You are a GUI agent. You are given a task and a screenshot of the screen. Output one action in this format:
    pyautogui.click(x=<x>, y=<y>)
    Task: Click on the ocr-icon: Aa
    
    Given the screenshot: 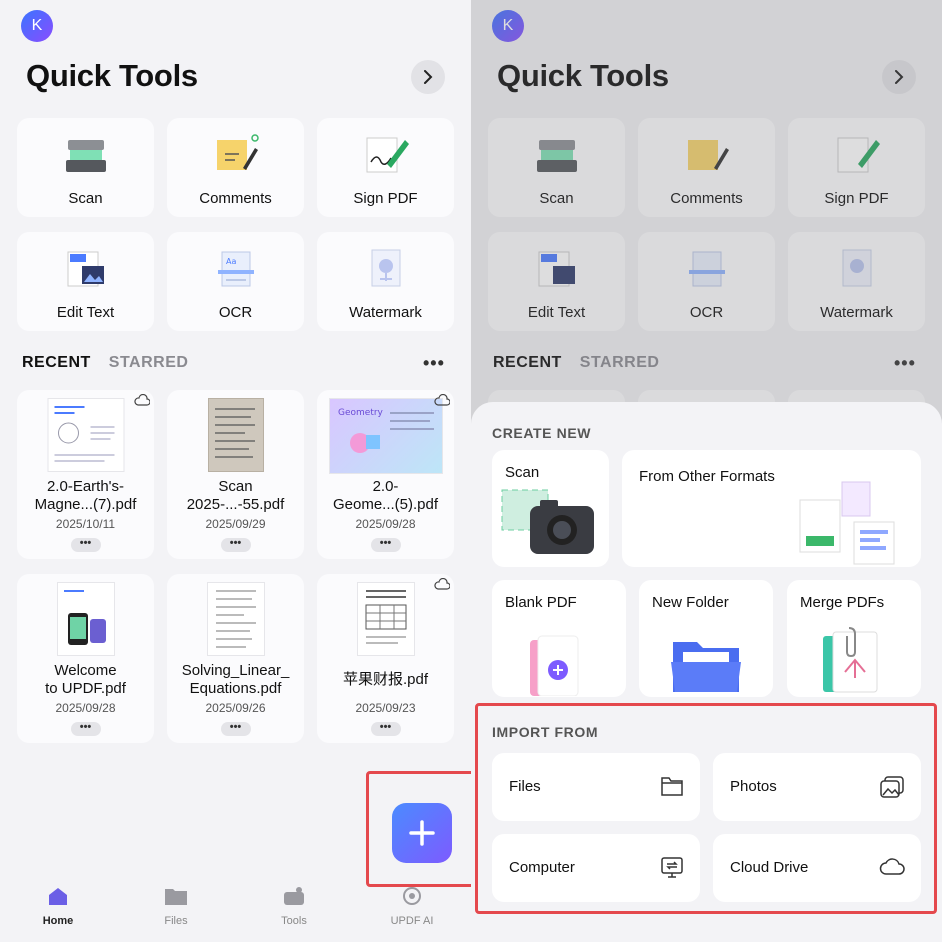 What is the action you would take?
    pyautogui.click(x=235, y=269)
    